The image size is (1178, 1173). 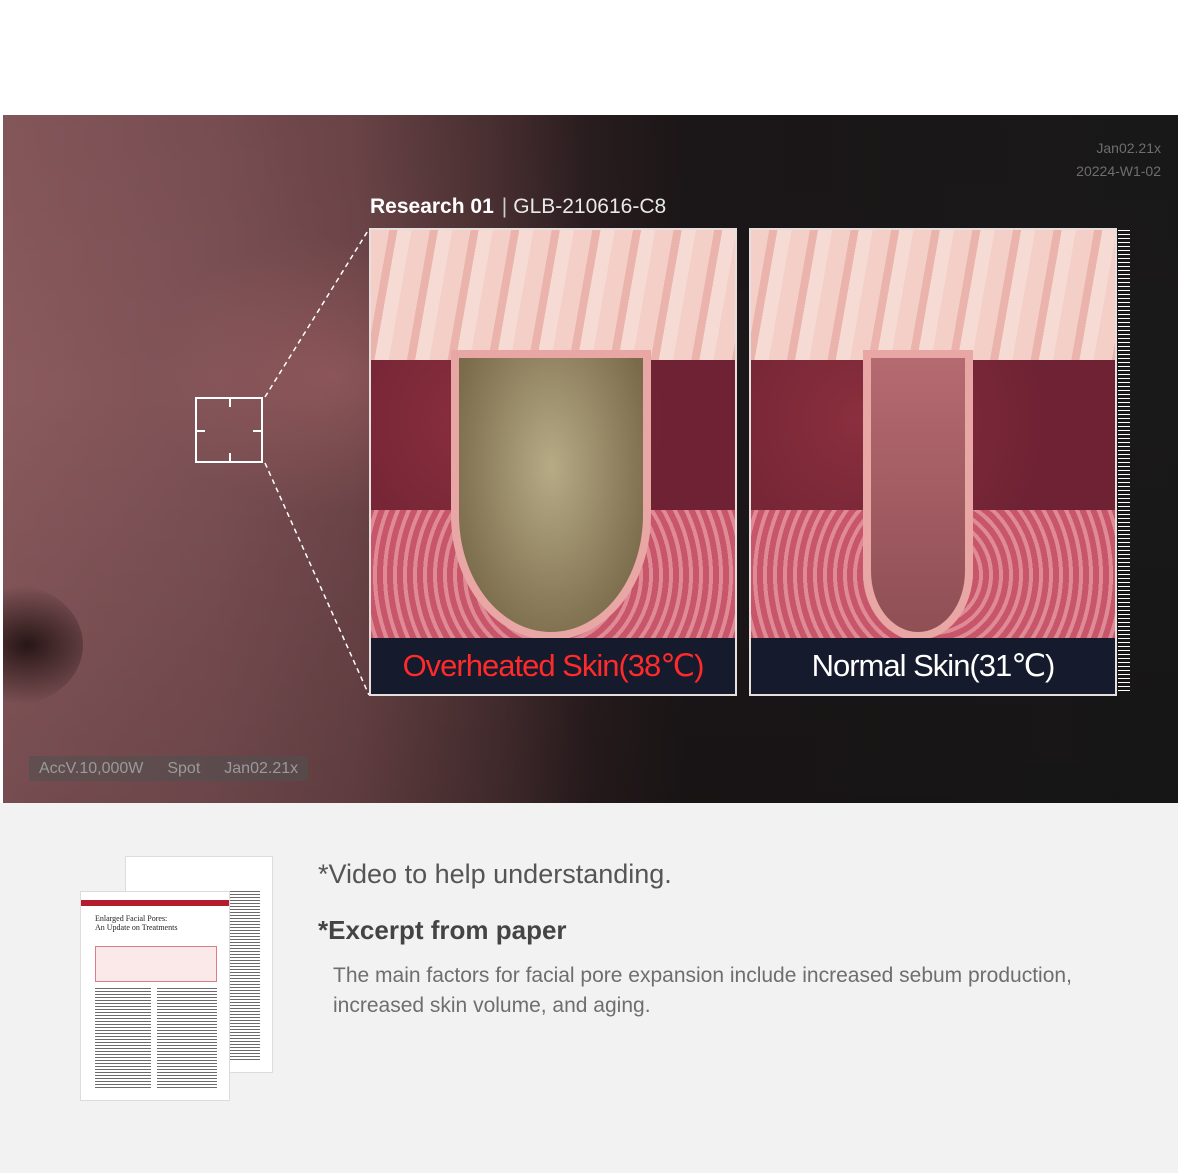 What do you see at coordinates (230, 457) in the screenshot?
I see `focus-tick-bottom` at bounding box center [230, 457].